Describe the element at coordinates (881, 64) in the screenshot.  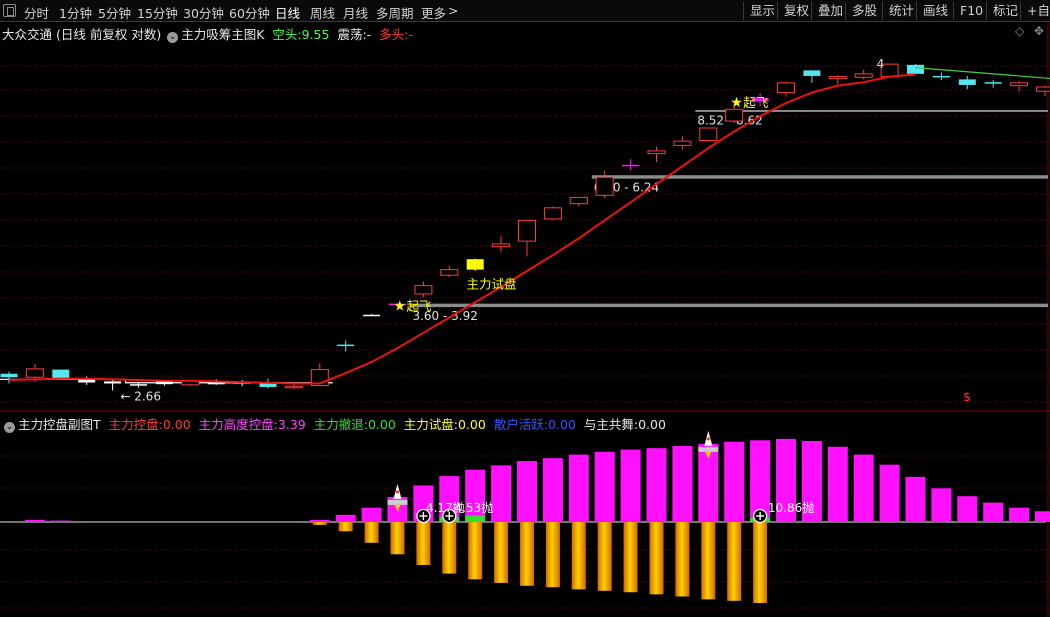
I see `high-price-label: 4` at that location.